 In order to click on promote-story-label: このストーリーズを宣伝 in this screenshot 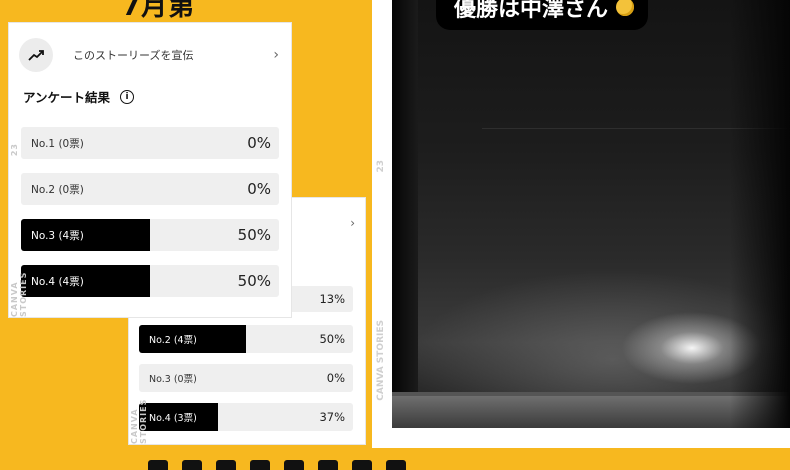, I will do `click(133, 55)`.